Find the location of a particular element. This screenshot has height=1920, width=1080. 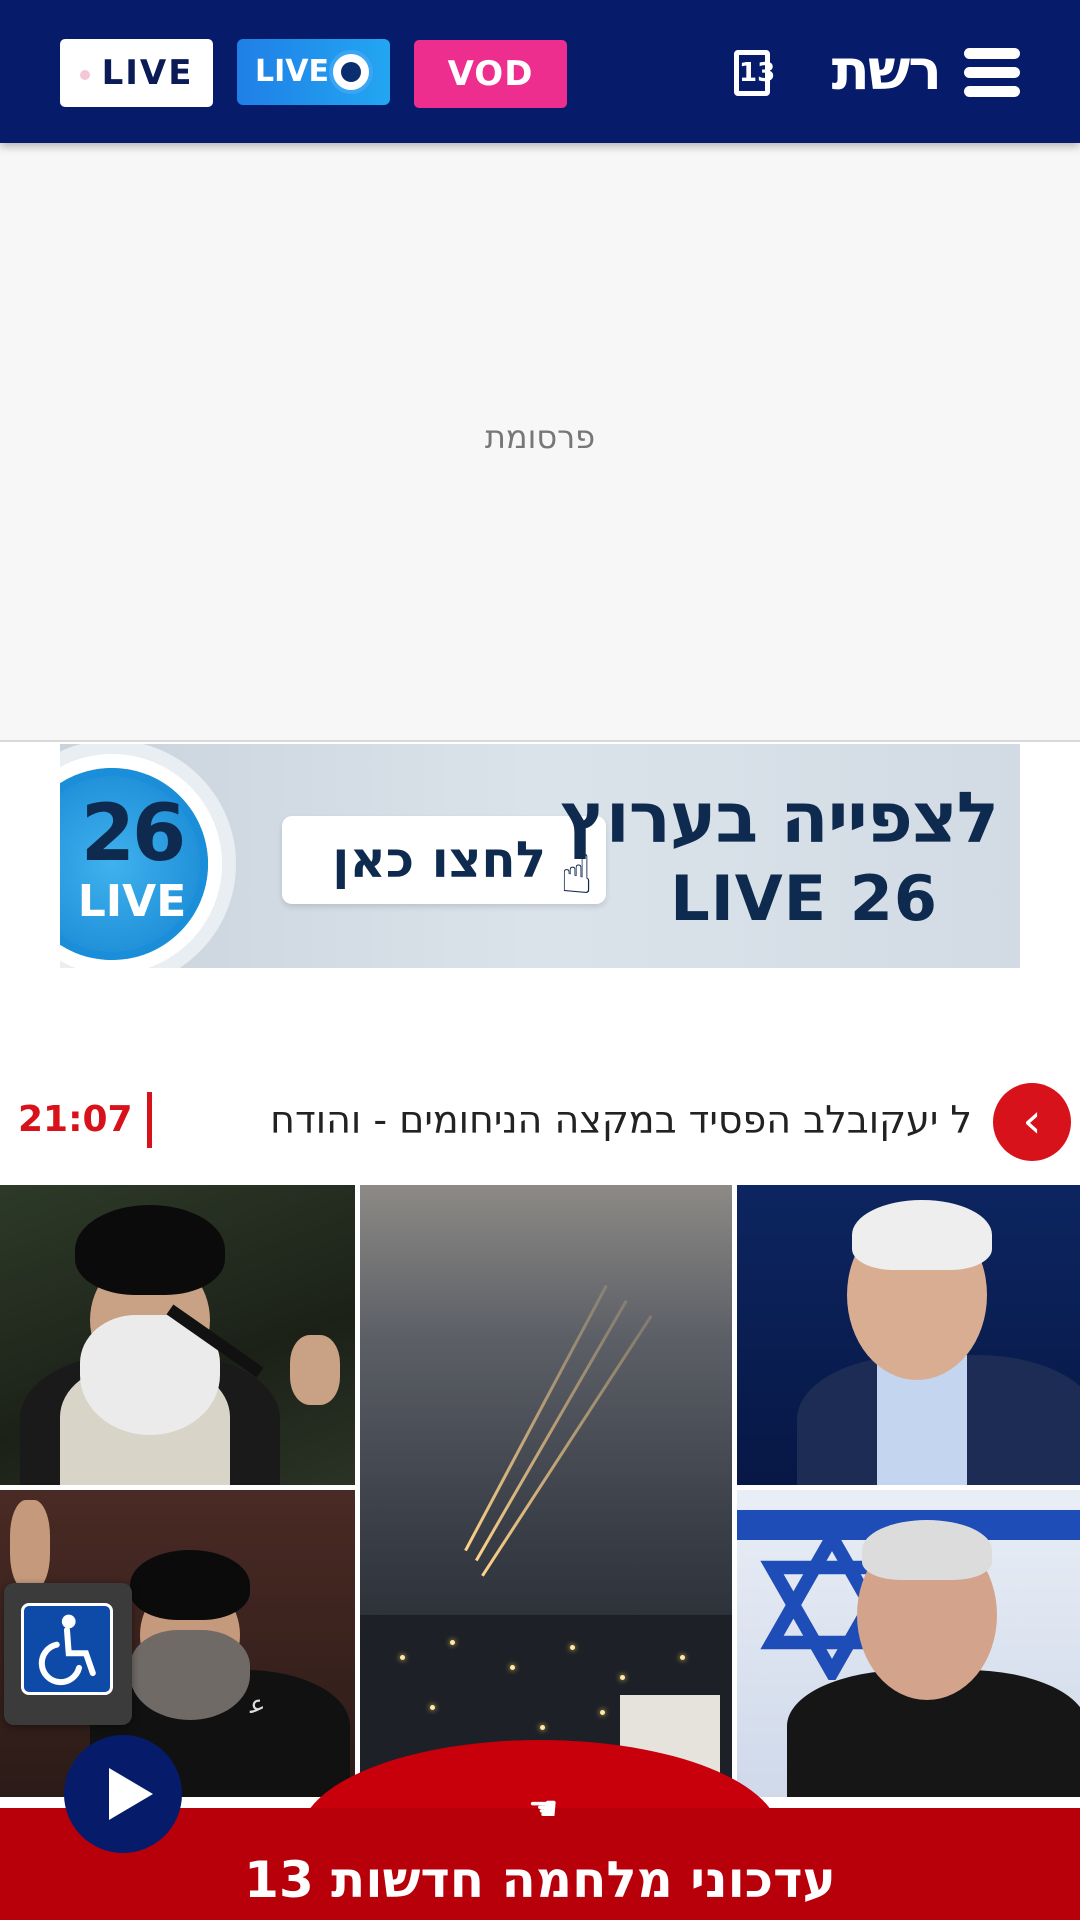

top-header: רשת 13 VOD LIVE LIVE is located at coordinates (540, 71).